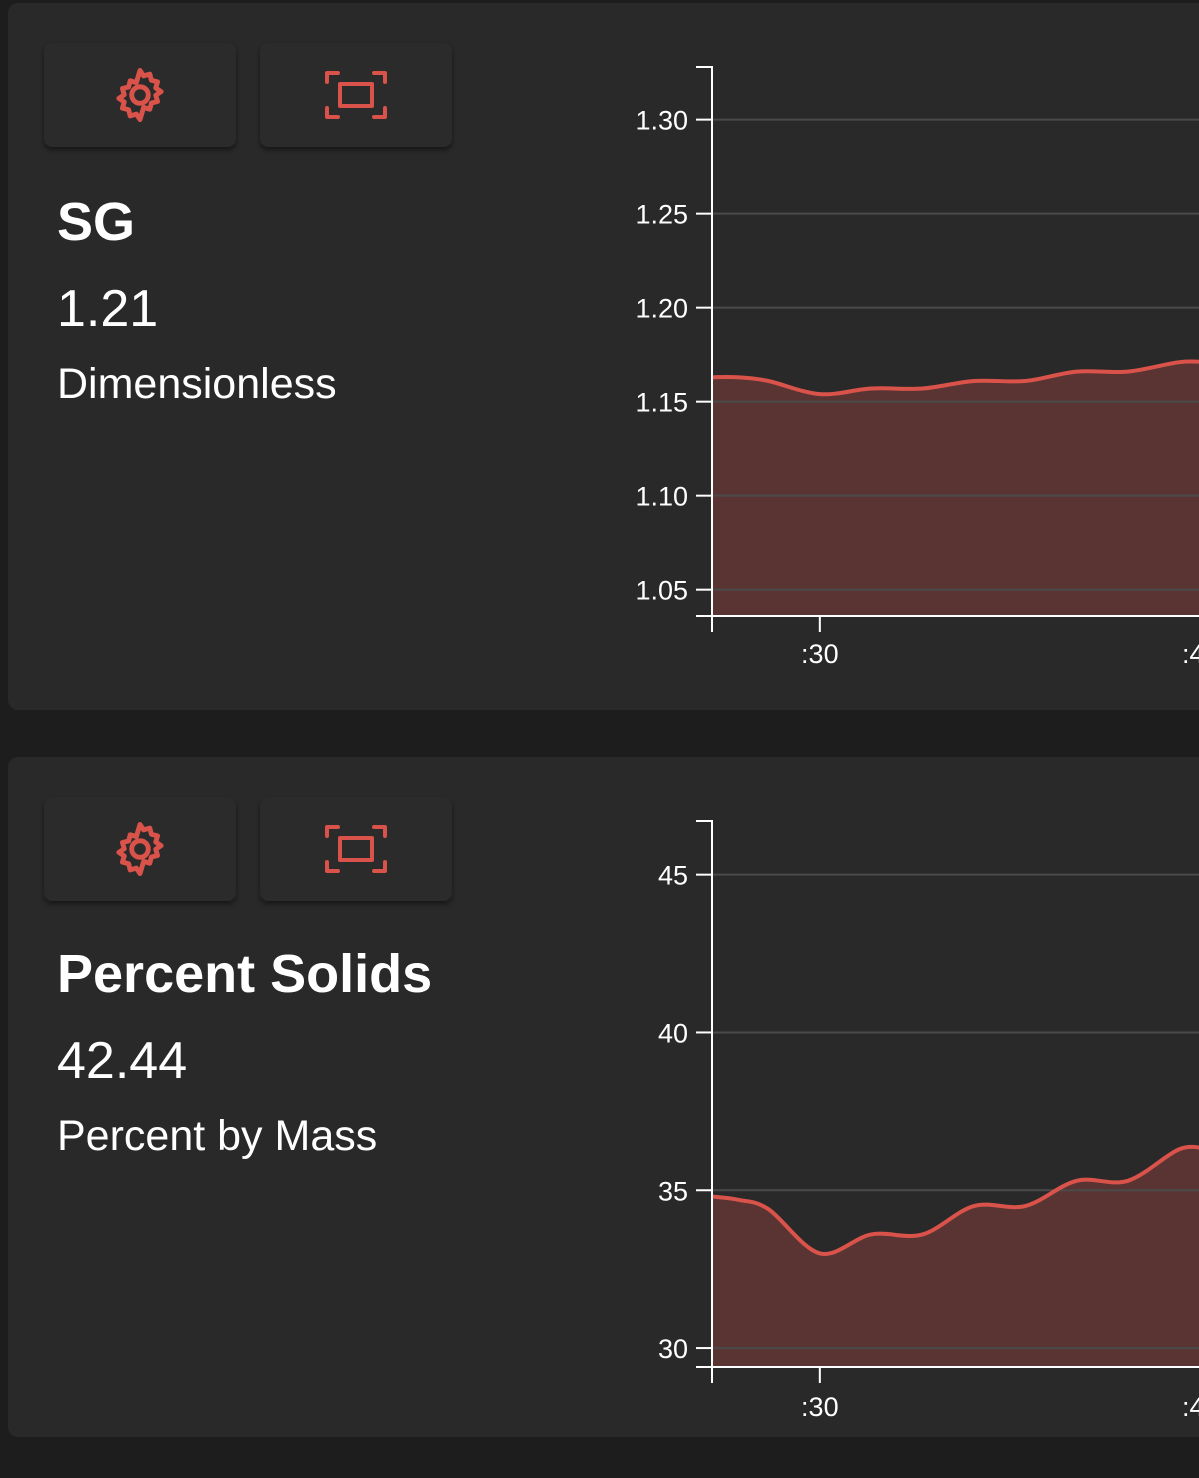 This screenshot has width=1199, height=1478. What do you see at coordinates (673, 1349) in the screenshot?
I see `y-tick-label: 30` at bounding box center [673, 1349].